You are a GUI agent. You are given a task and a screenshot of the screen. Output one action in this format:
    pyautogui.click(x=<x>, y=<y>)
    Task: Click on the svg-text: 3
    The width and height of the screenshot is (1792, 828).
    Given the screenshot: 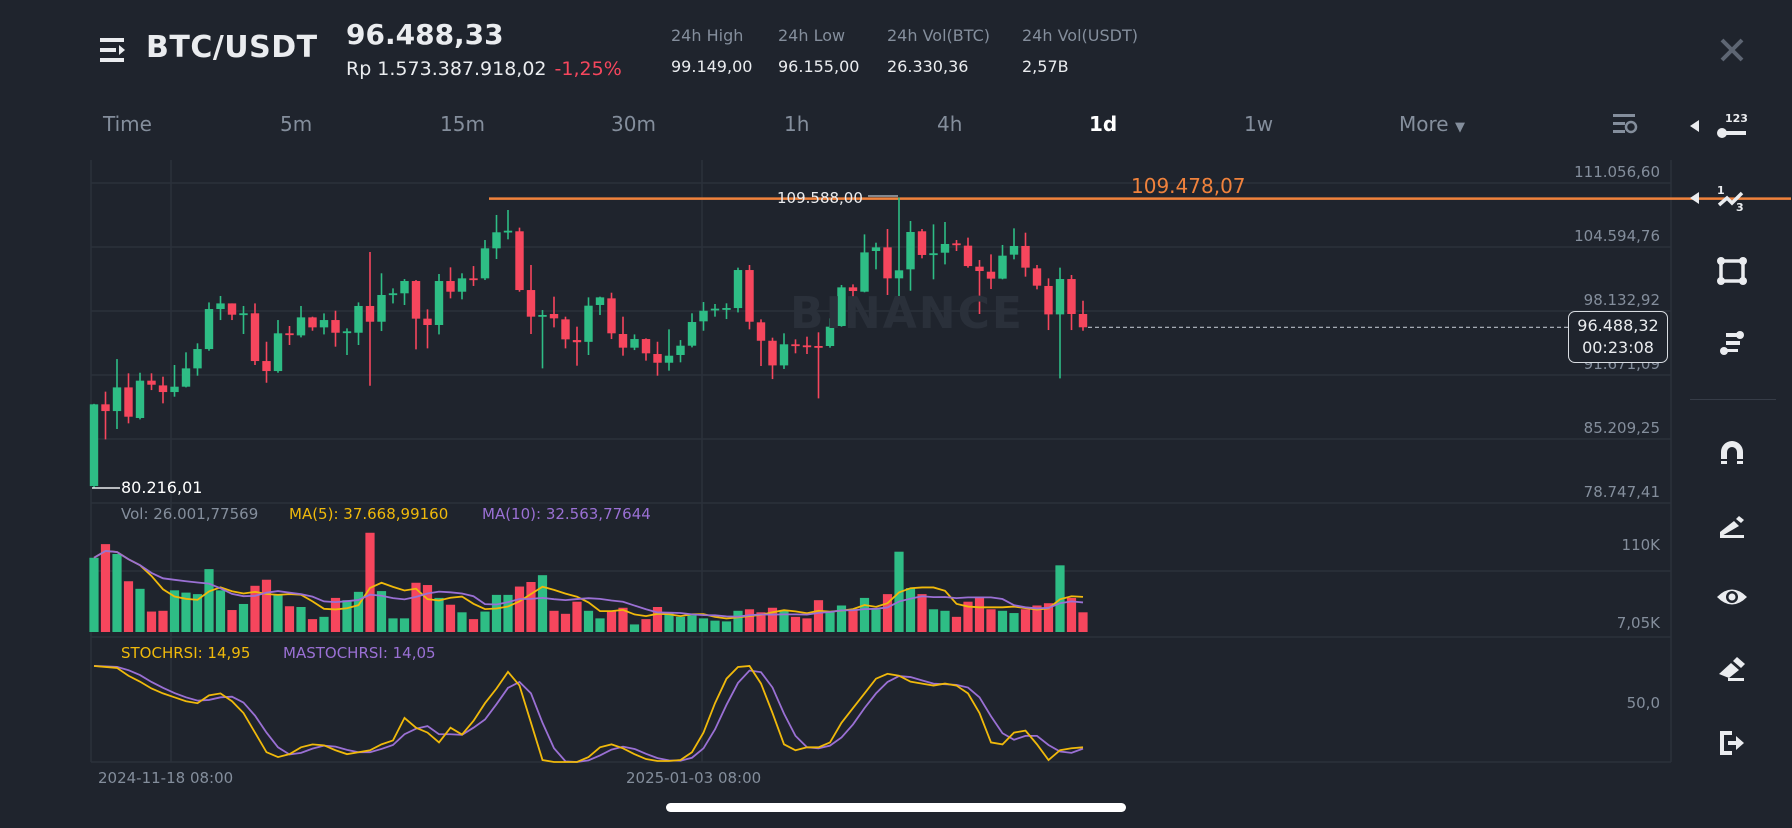 What is the action you would take?
    pyautogui.click(x=1740, y=207)
    